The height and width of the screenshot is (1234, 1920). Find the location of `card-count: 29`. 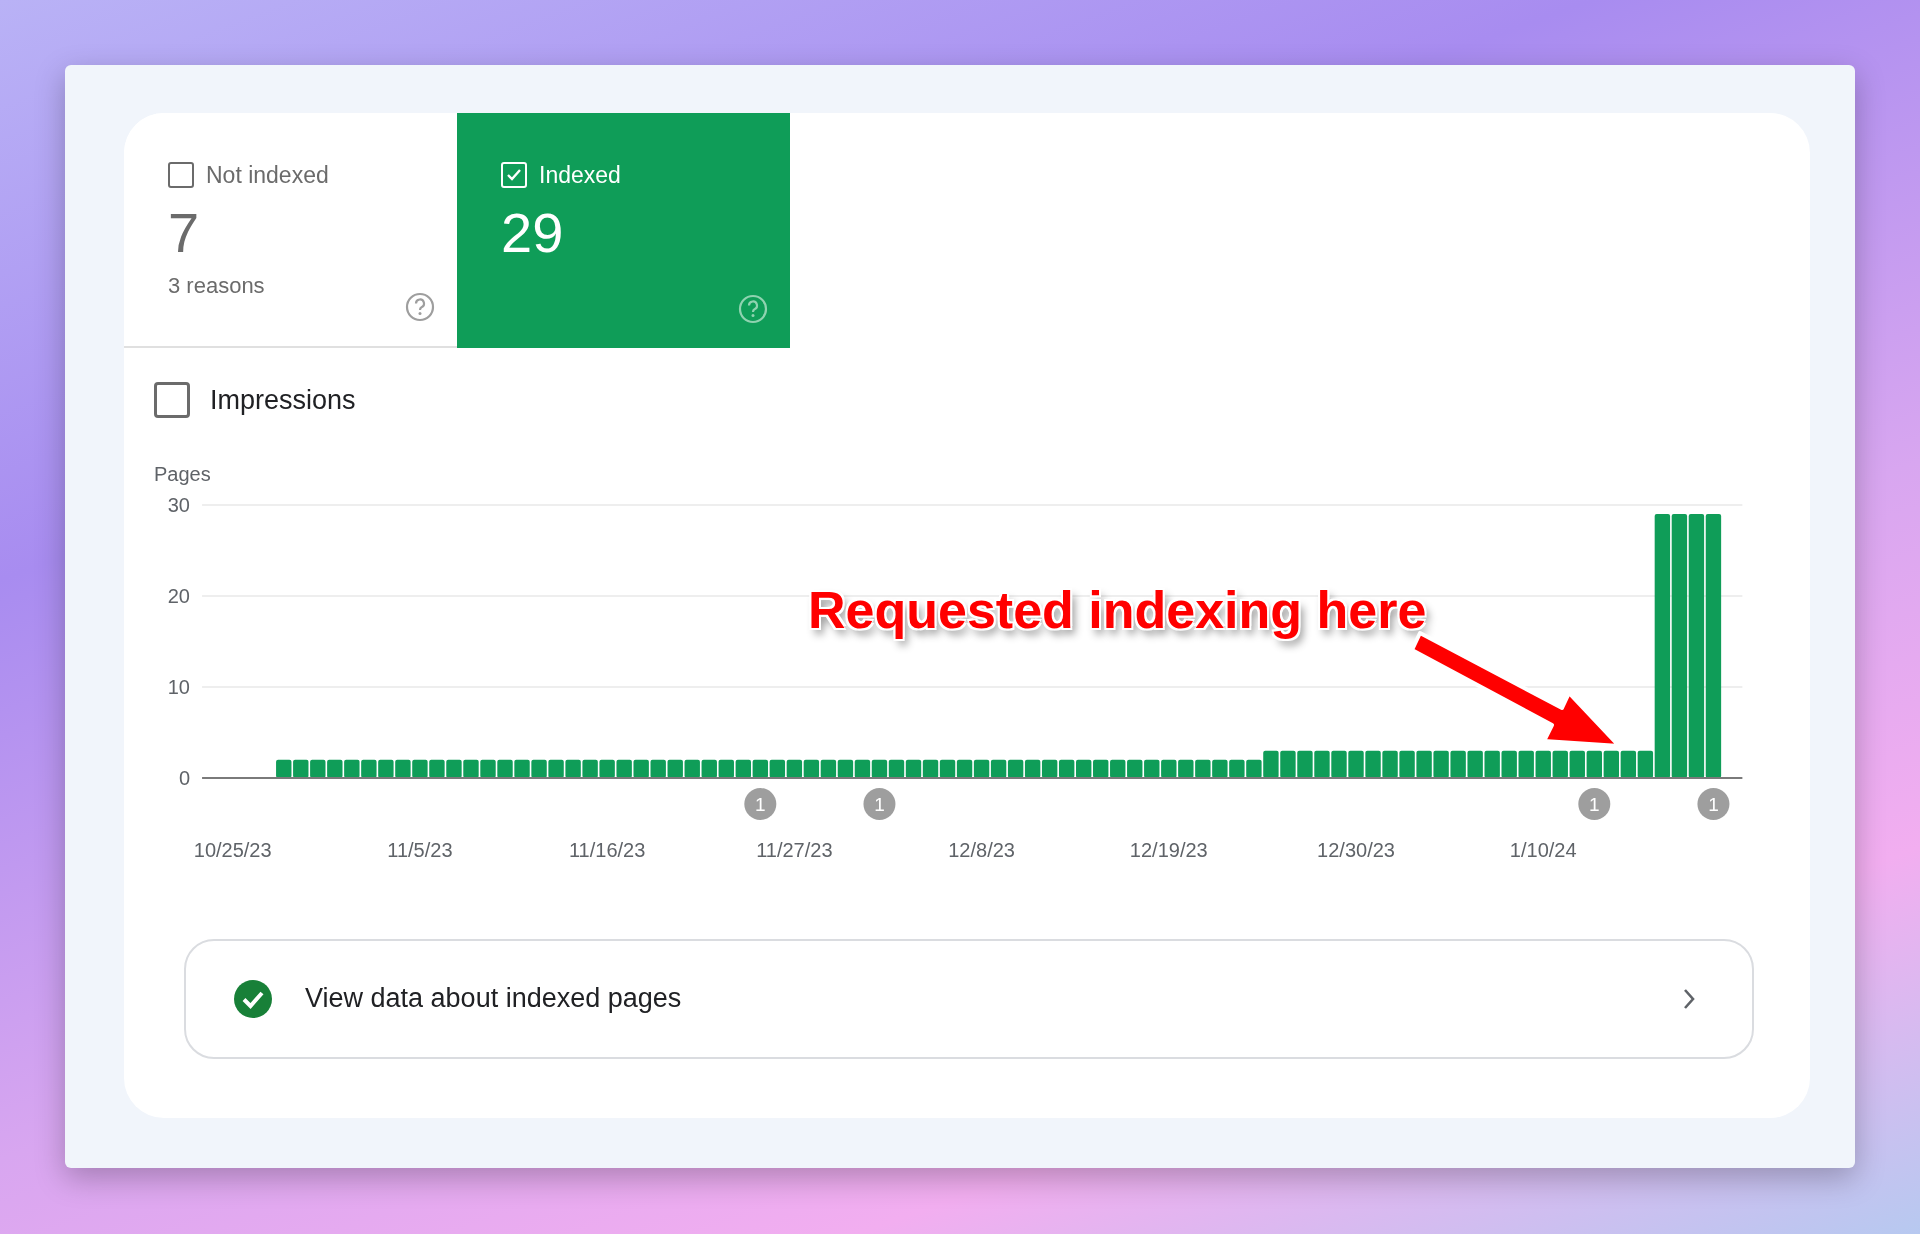

card-count: 29 is located at coordinates (533, 232).